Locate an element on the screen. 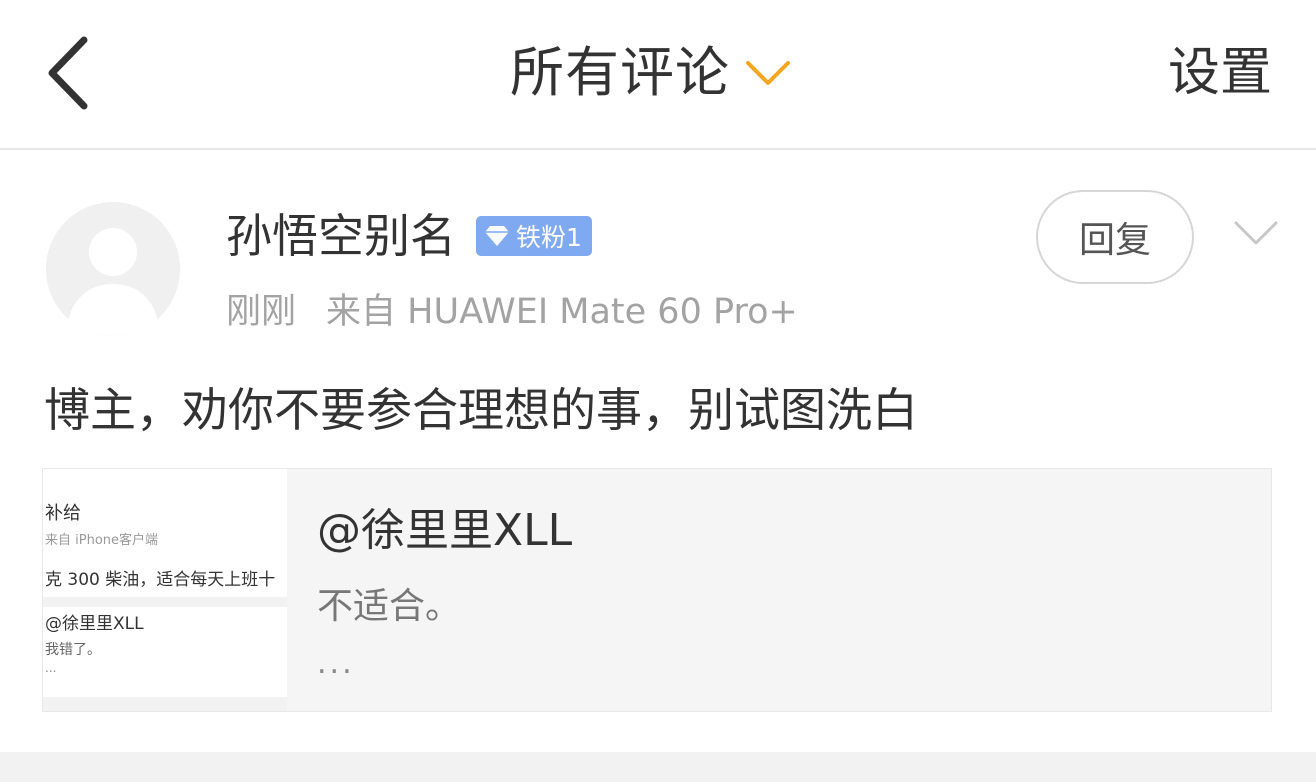 The width and height of the screenshot is (1316, 782). comment-time: 刚刚 is located at coordinates (261, 311).